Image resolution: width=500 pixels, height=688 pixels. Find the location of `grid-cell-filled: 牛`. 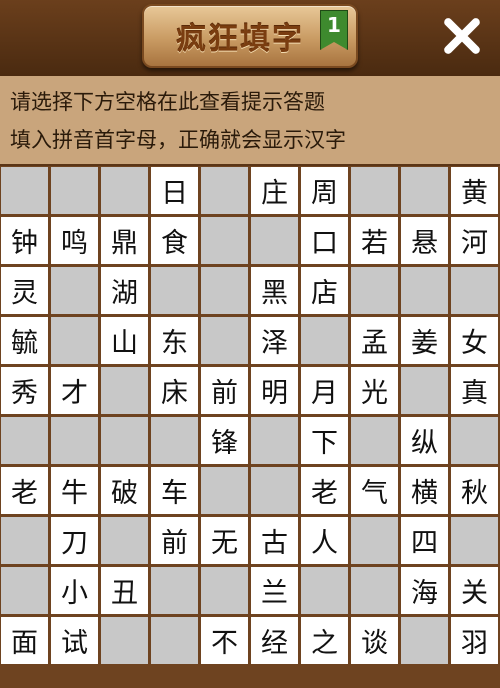

grid-cell-filled: 牛 is located at coordinates (74, 490).